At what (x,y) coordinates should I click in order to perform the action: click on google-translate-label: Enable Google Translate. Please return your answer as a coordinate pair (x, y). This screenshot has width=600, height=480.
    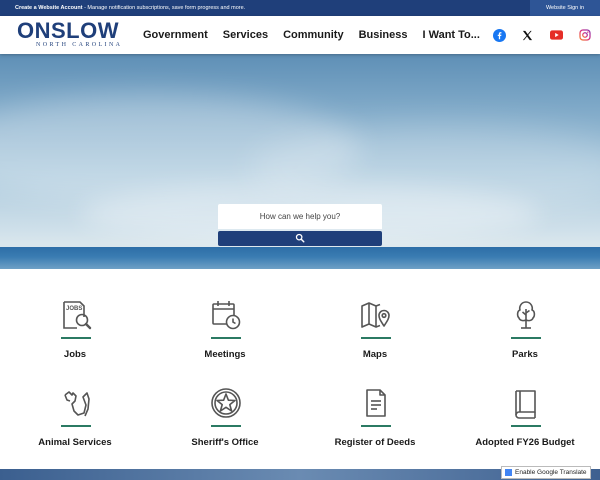
    Looking at the image, I should click on (551, 472).